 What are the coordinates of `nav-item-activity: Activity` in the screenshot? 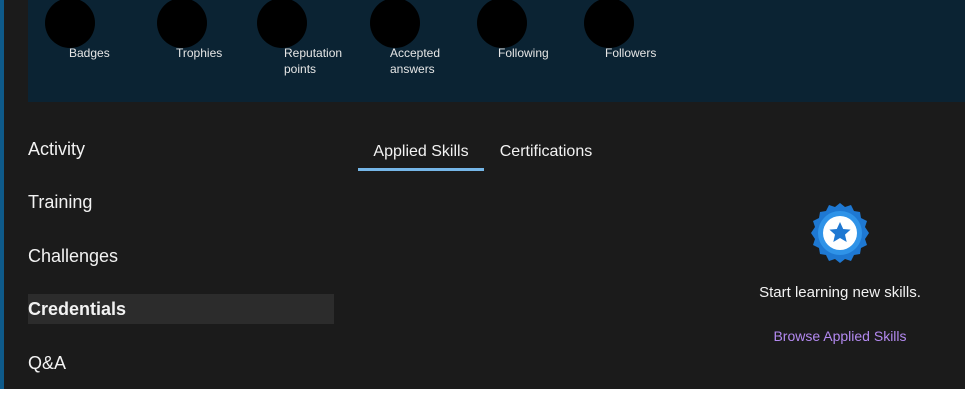 It's located at (181, 149).